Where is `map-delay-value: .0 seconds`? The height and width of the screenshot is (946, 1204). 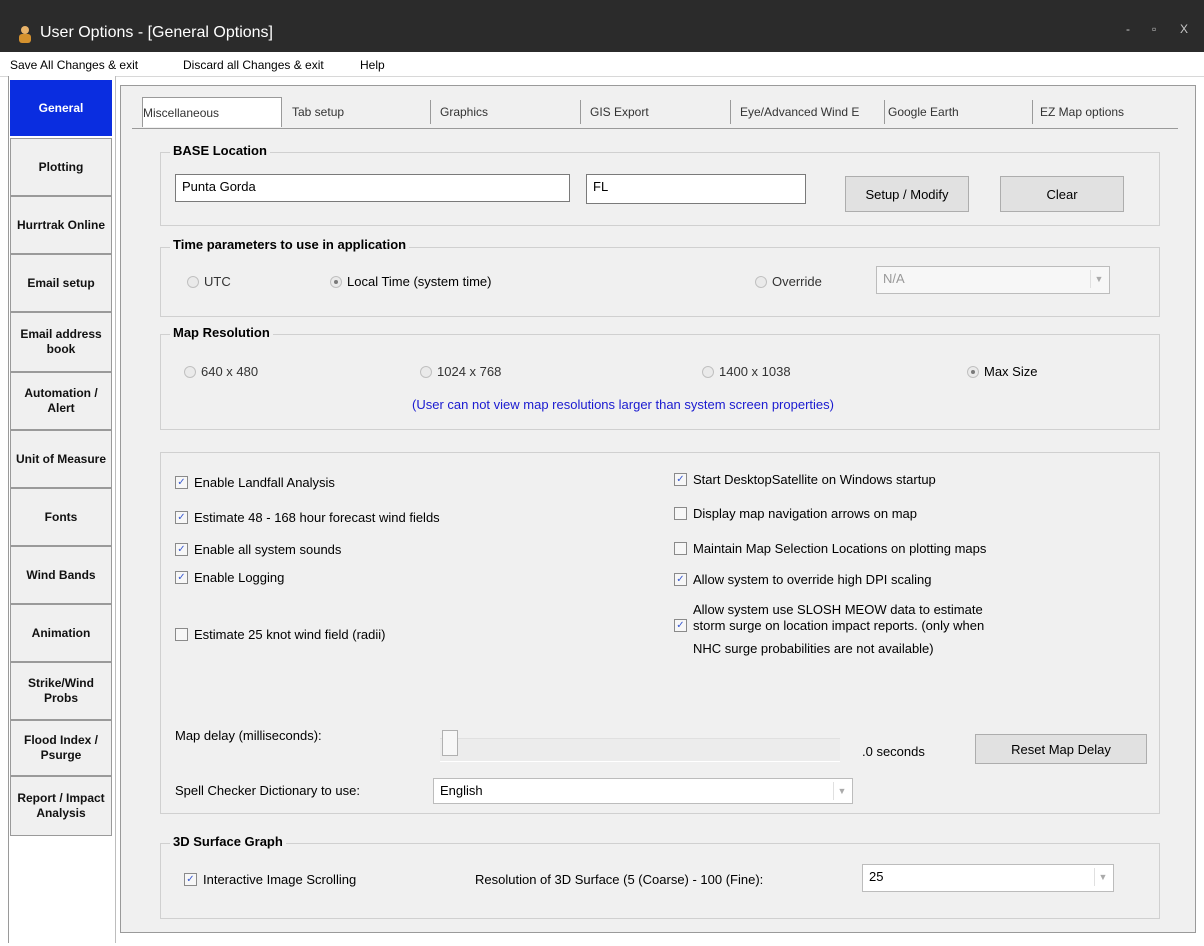
map-delay-value: .0 seconds is located at coordinates (893, 751).